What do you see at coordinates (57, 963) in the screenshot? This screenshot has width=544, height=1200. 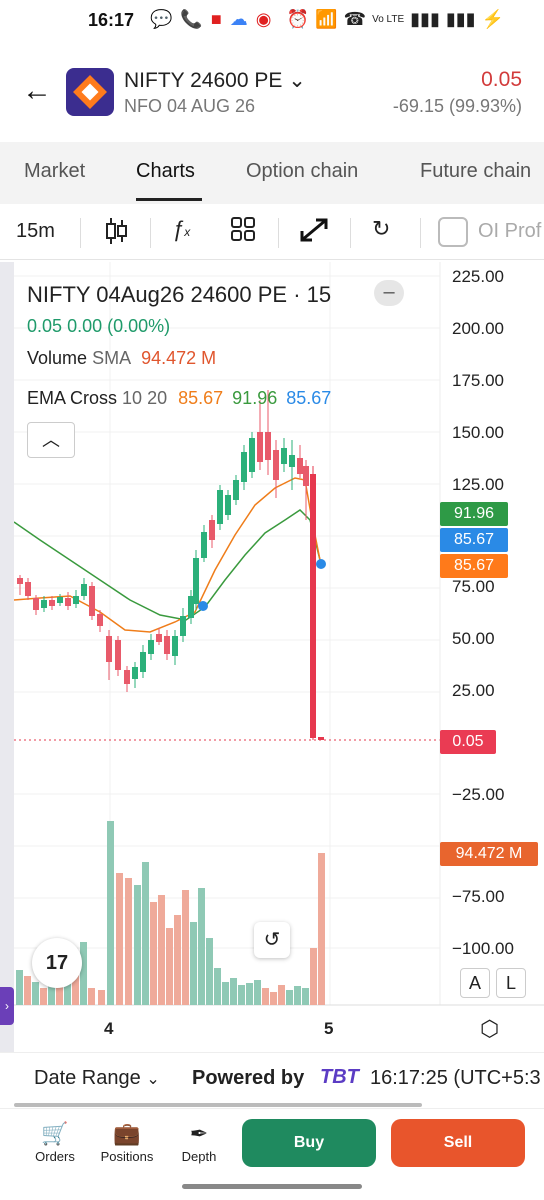 I see `tradingview-logo-icon: 17` at bounding box center [57, 963].